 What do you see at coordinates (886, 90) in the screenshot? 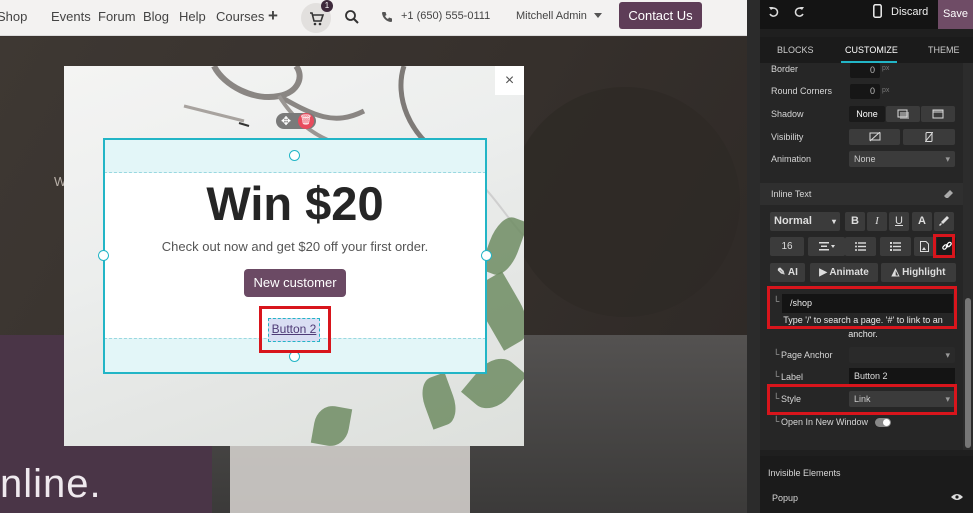
I see `round-corners-unit: px` at bounding box center [886, 90].